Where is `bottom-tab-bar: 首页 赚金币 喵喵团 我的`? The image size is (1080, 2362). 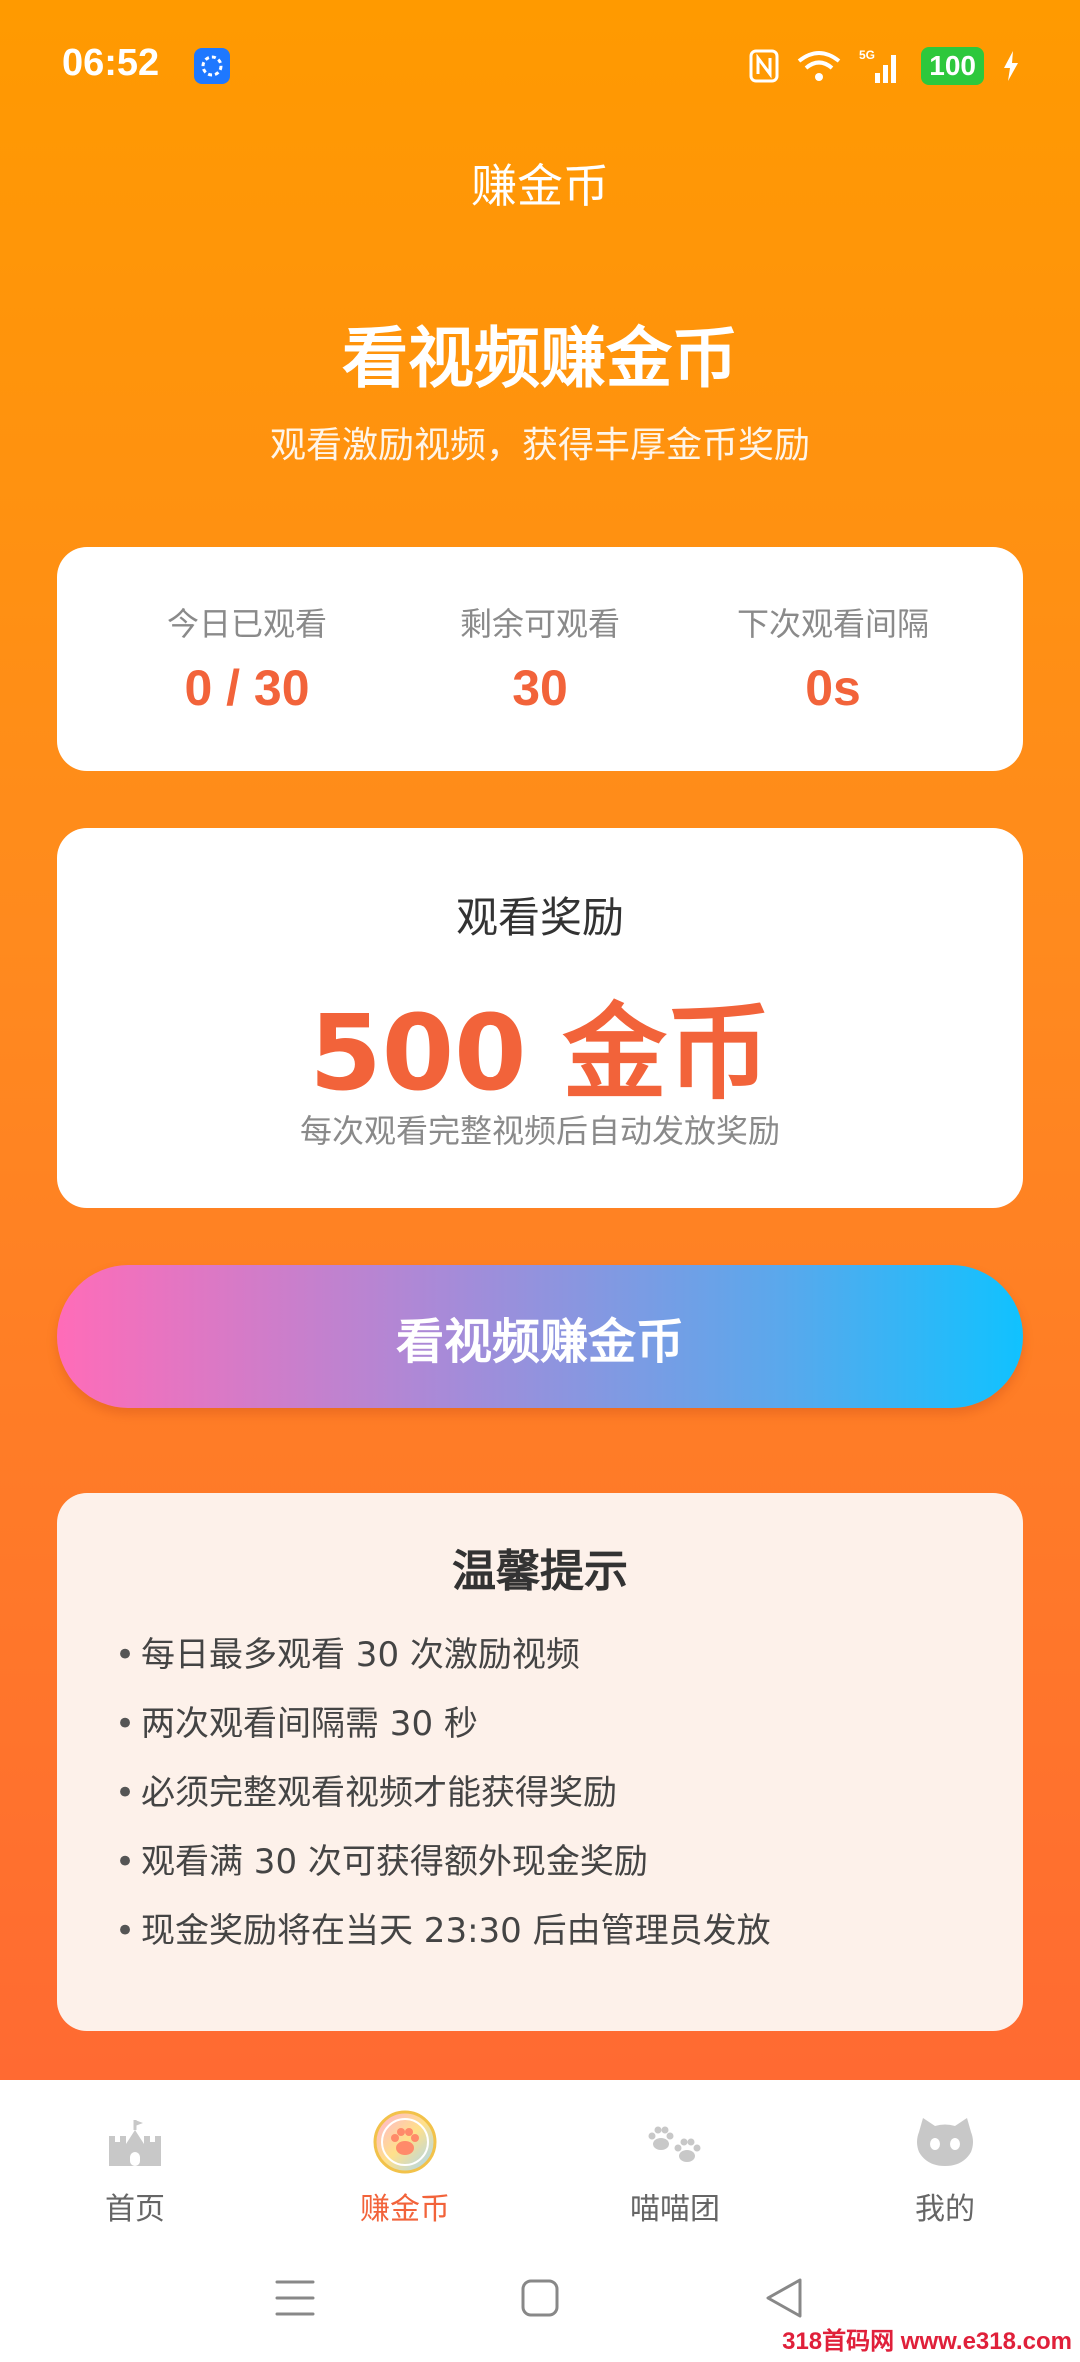 bottom-tab-bar: 首页 赚金币 喵喵团 我的 is located at coordinates (540, 2165).